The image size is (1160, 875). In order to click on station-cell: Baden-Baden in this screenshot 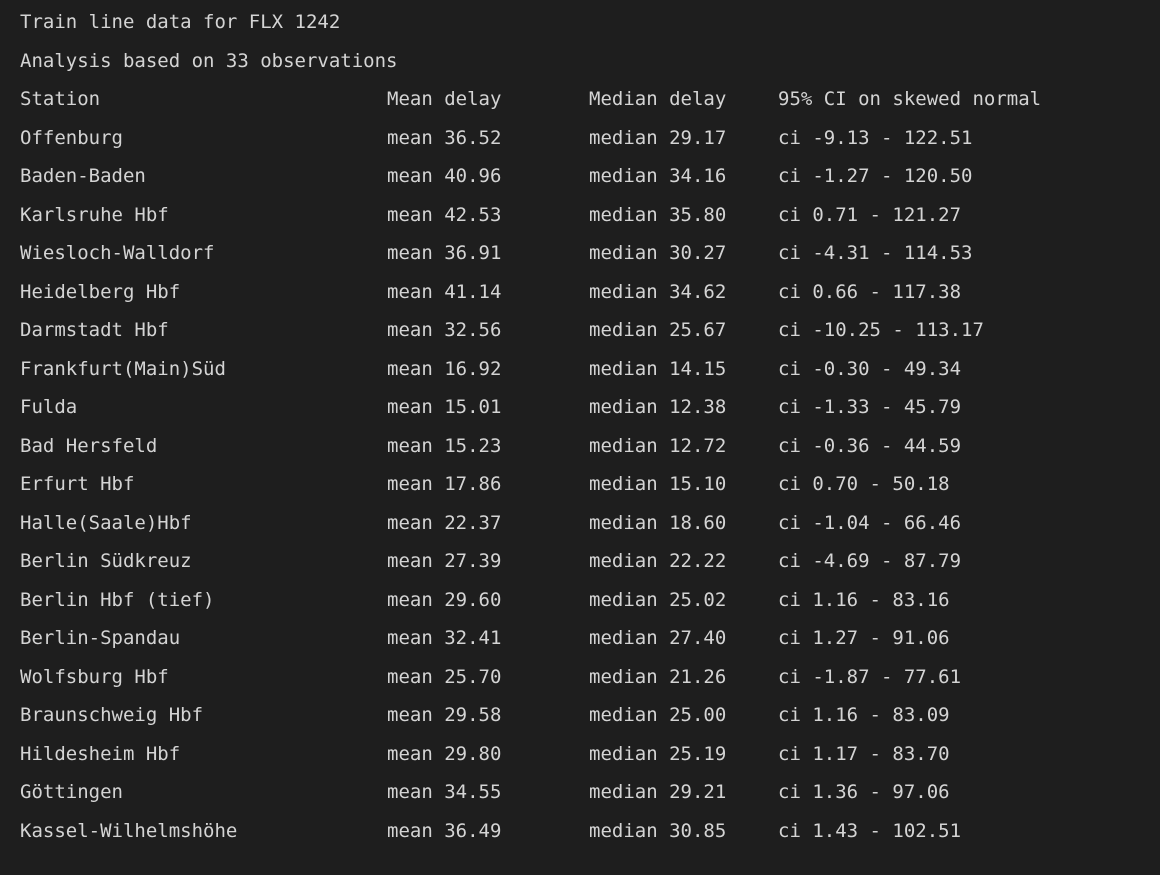, I will do `click(83, 176)`.